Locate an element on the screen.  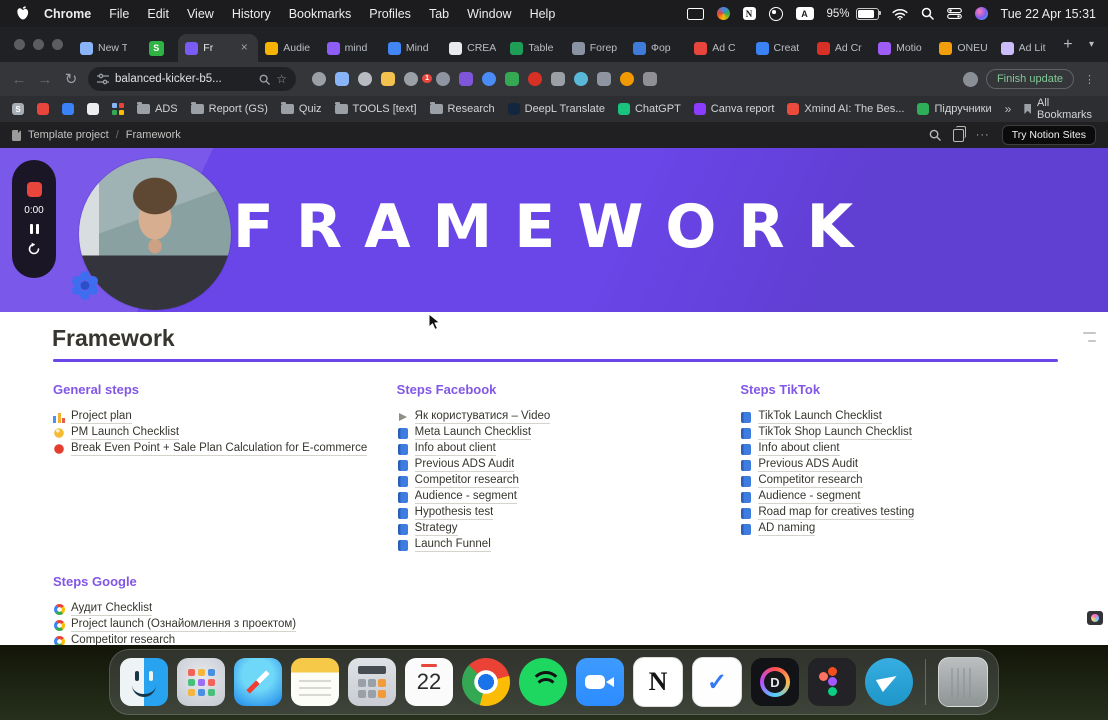
page-link: Road map for creatives testing is located at coordinates (899, 513).